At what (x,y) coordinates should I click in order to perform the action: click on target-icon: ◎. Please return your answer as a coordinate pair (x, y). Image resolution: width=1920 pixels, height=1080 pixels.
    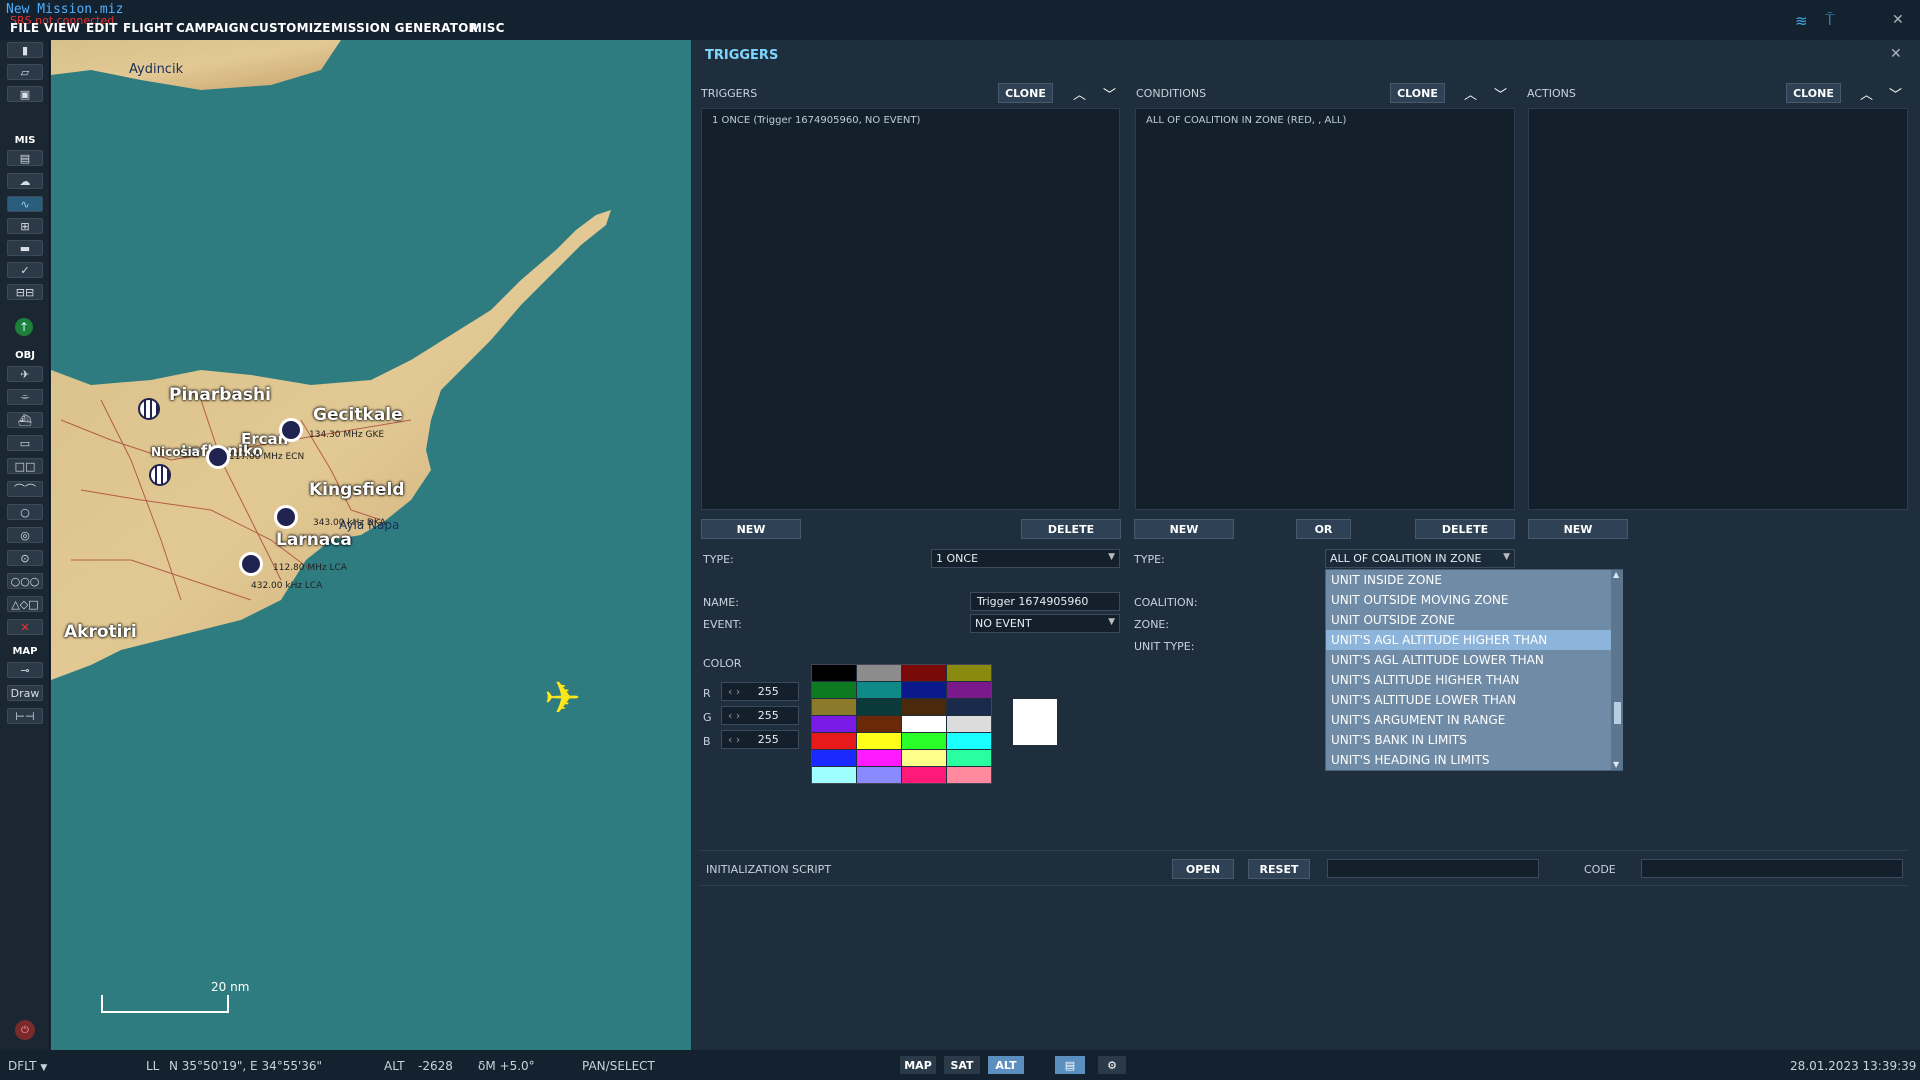
    Looking at the image, I should click on (25, 535).